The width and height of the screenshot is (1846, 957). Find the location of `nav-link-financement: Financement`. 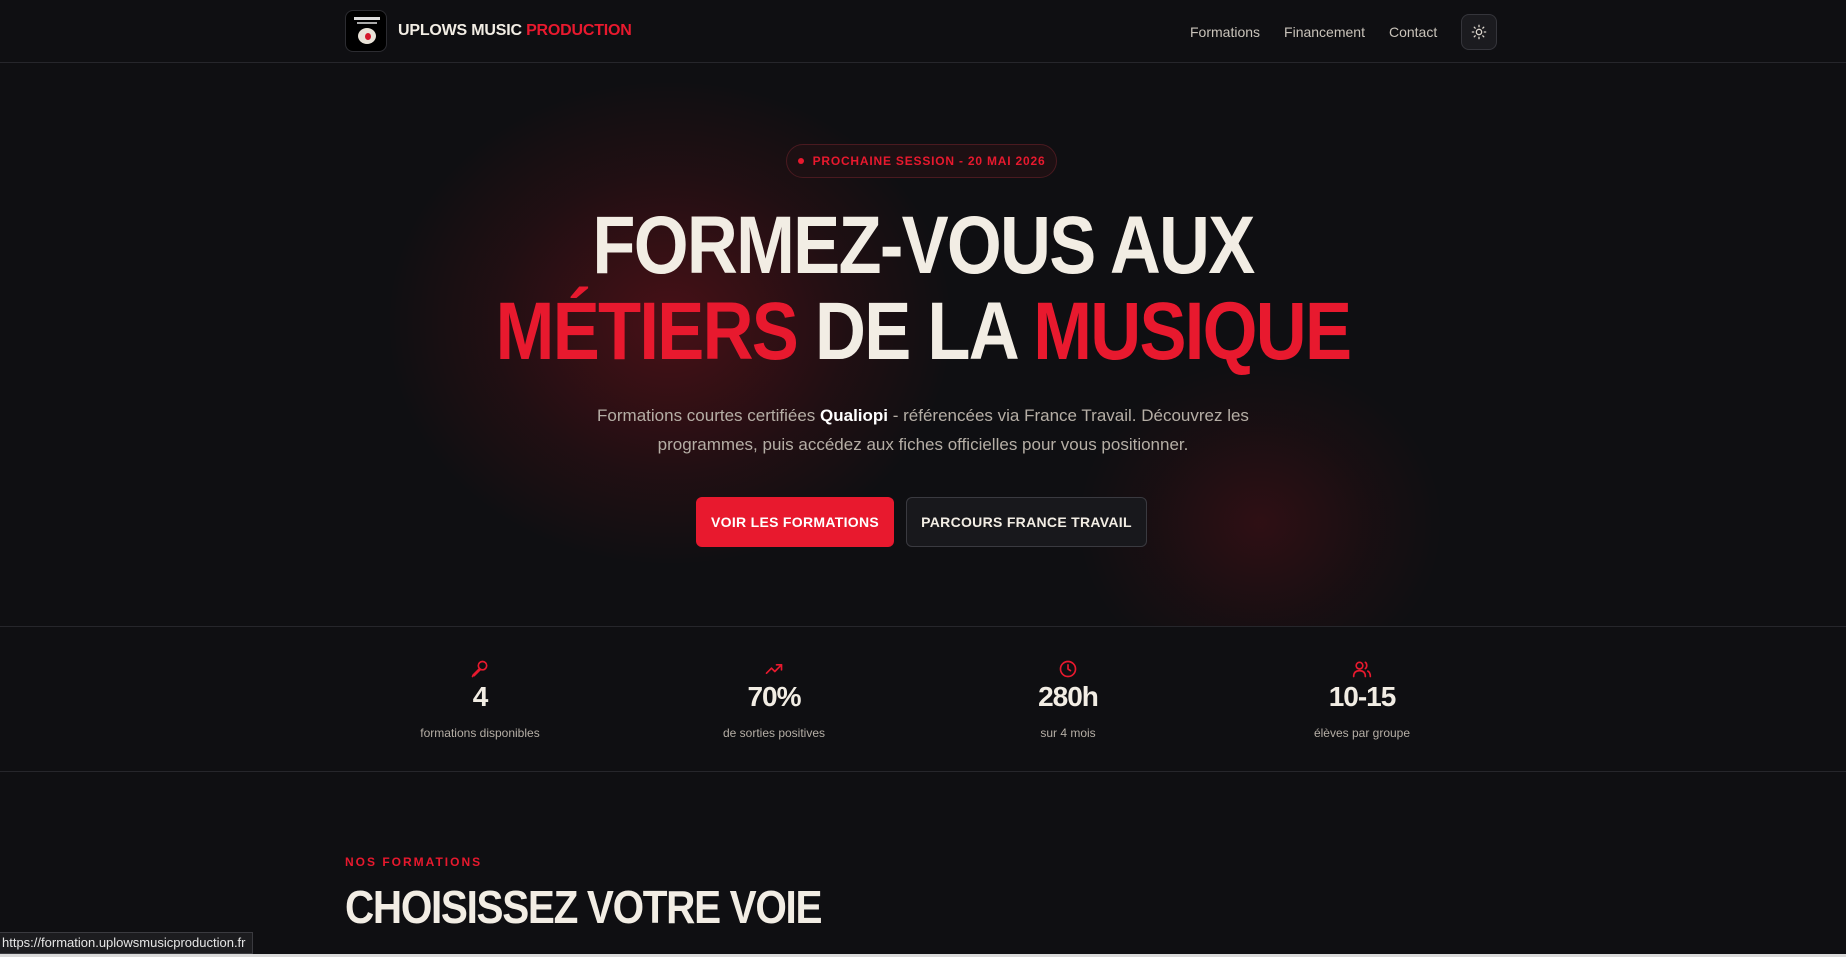

nav-link-financement: Financement is located at coordinates (1324, 32).